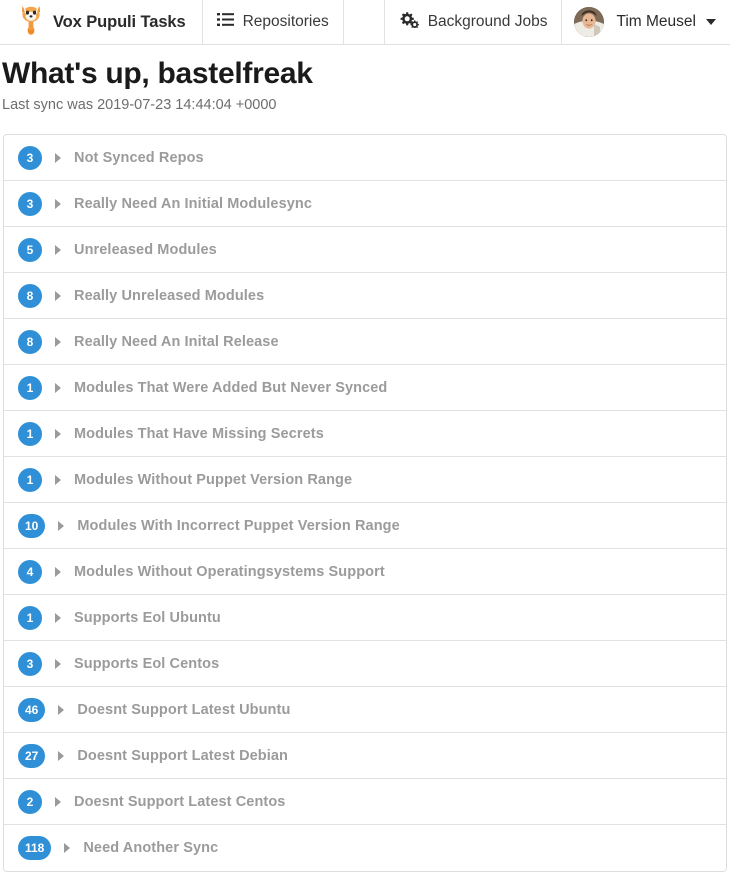 The width and height of the screenshot is (730, 872). What do you see at coordinates (151, 848) in the screenshot?
I see `task-label: Need Another Sync` at bounding box center [151, 848].